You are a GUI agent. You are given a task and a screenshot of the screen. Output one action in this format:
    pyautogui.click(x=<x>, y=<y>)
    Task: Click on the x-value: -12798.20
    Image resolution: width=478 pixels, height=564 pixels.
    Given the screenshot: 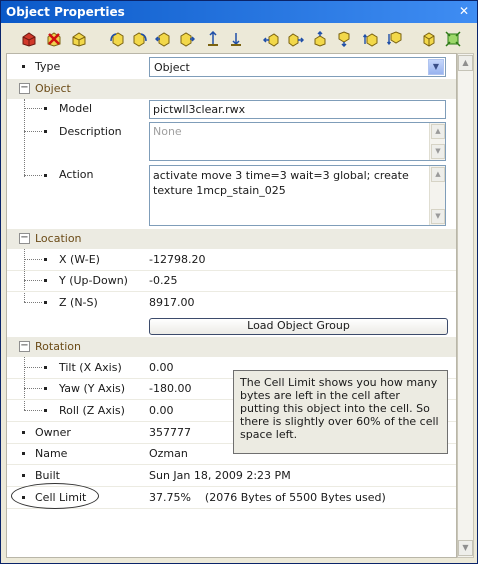 What is the action you would take?
    pyautogui.click(x=177, y=259)
    